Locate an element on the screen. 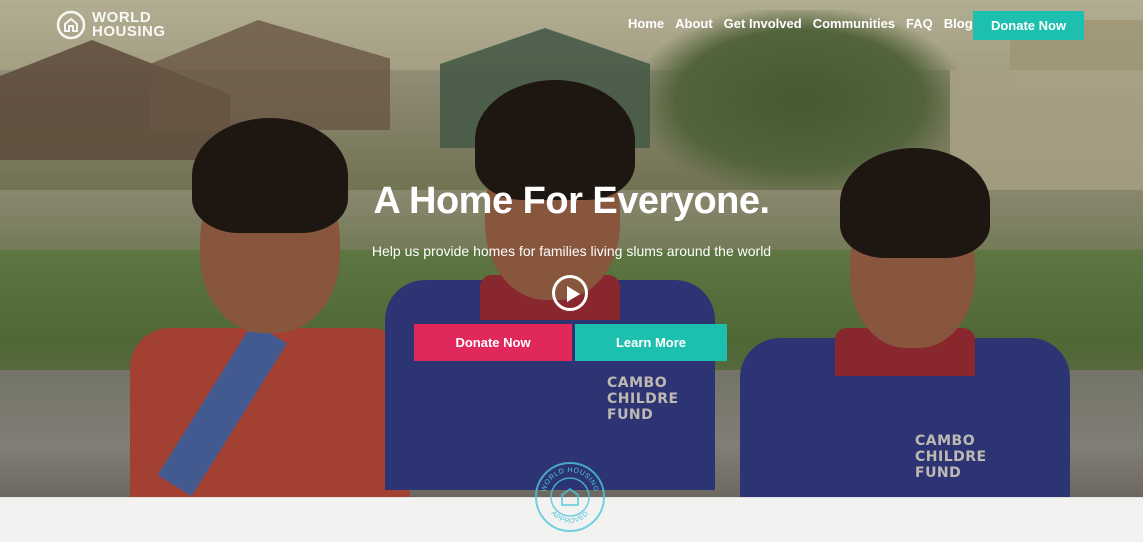 The width and height of the screenshot is (1143, 542). logo-wordmark: WORLD HOUSING is located at coordinates (129, 25).